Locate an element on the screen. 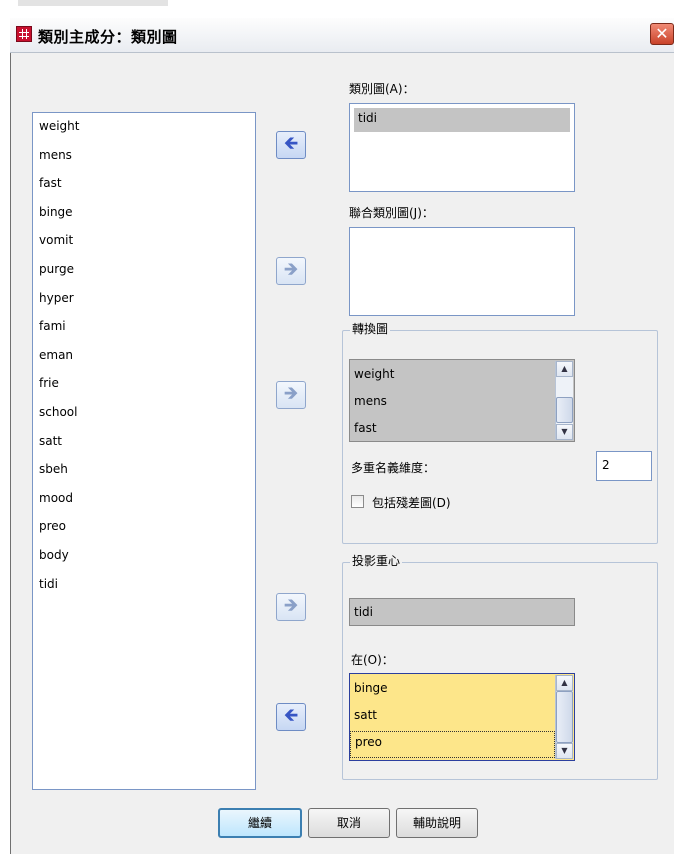 This screenshot has height=854, width=674. variable-item: sbeh is located at coordinates (144, 474).